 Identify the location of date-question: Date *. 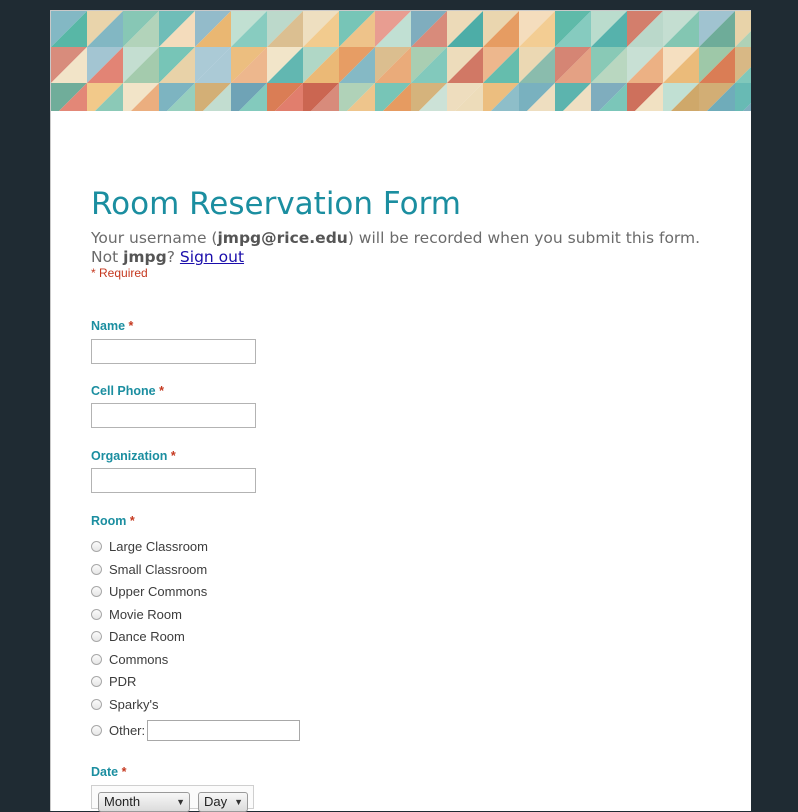
(108, 772).